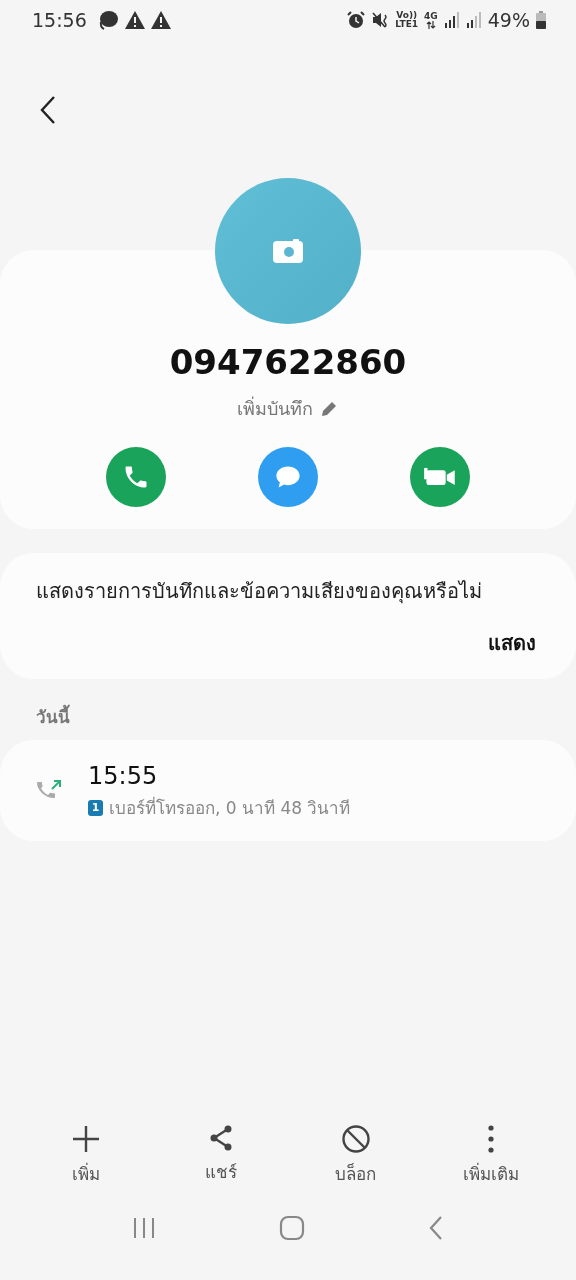  I want to click on home-button, so click(292, 1228).